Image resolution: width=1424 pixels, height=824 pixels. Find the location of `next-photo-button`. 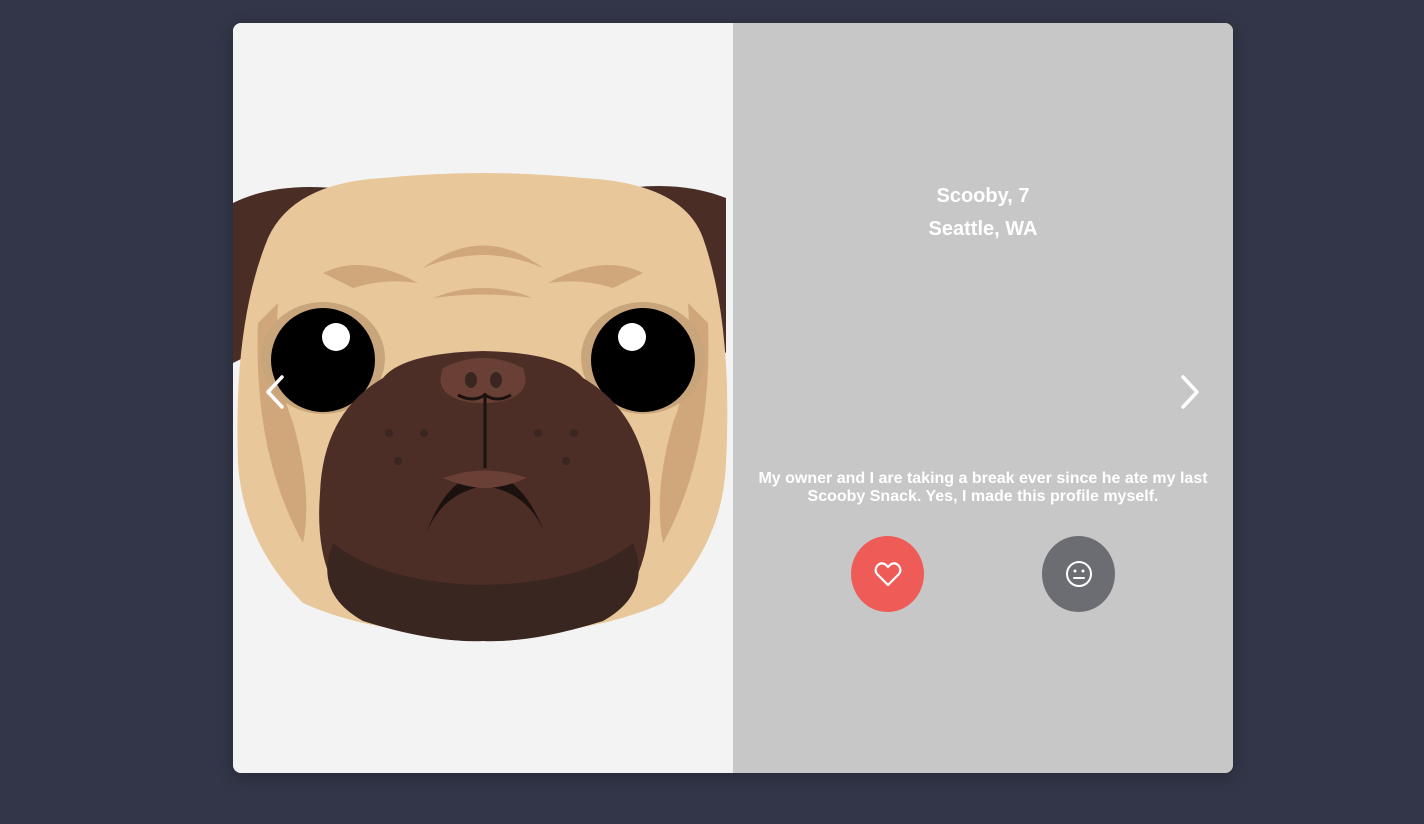

next-photo-button is located at coordinates (1190, 392).